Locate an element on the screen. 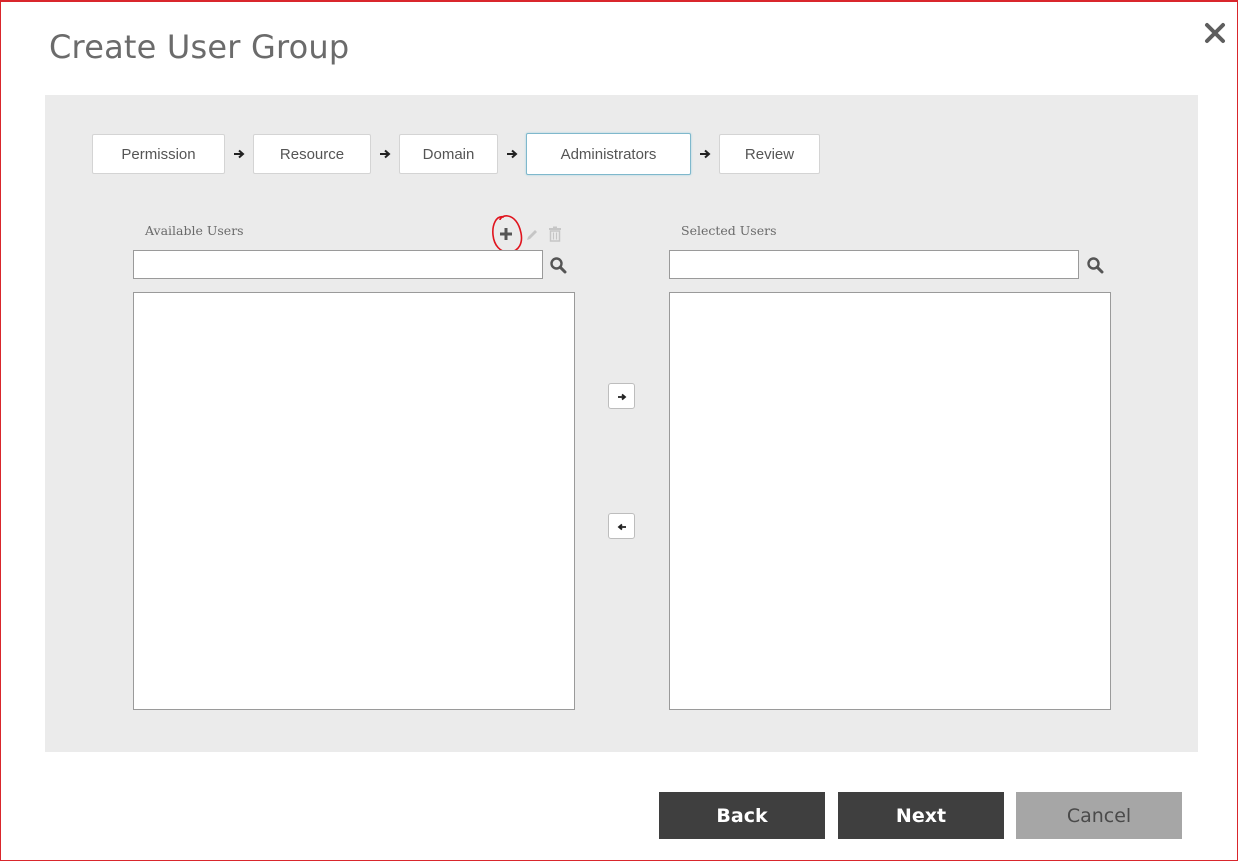 The width and height of the screenshot is (1238, 861). move-right-button is located at coordinates (621, 396).